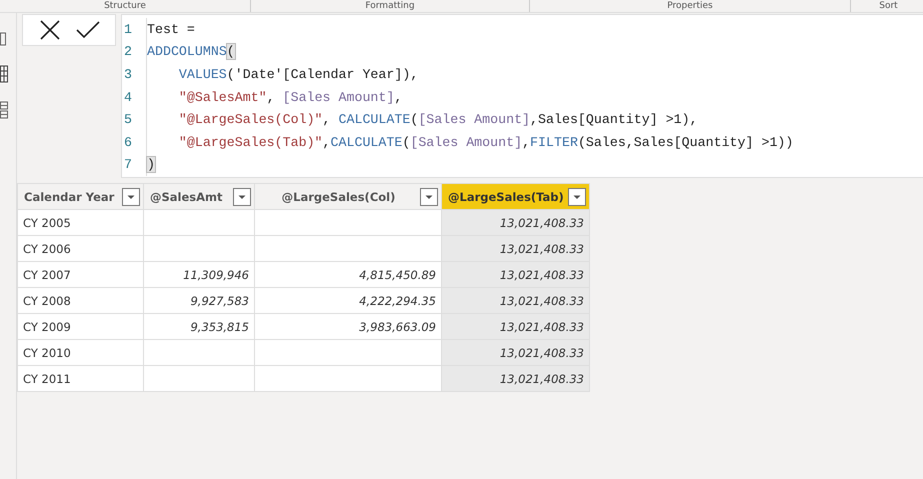  What do you see at coordinates (81, 275) in the screenshot?
I see `table-cell: CY 2007` at bounding box center [81, 275].